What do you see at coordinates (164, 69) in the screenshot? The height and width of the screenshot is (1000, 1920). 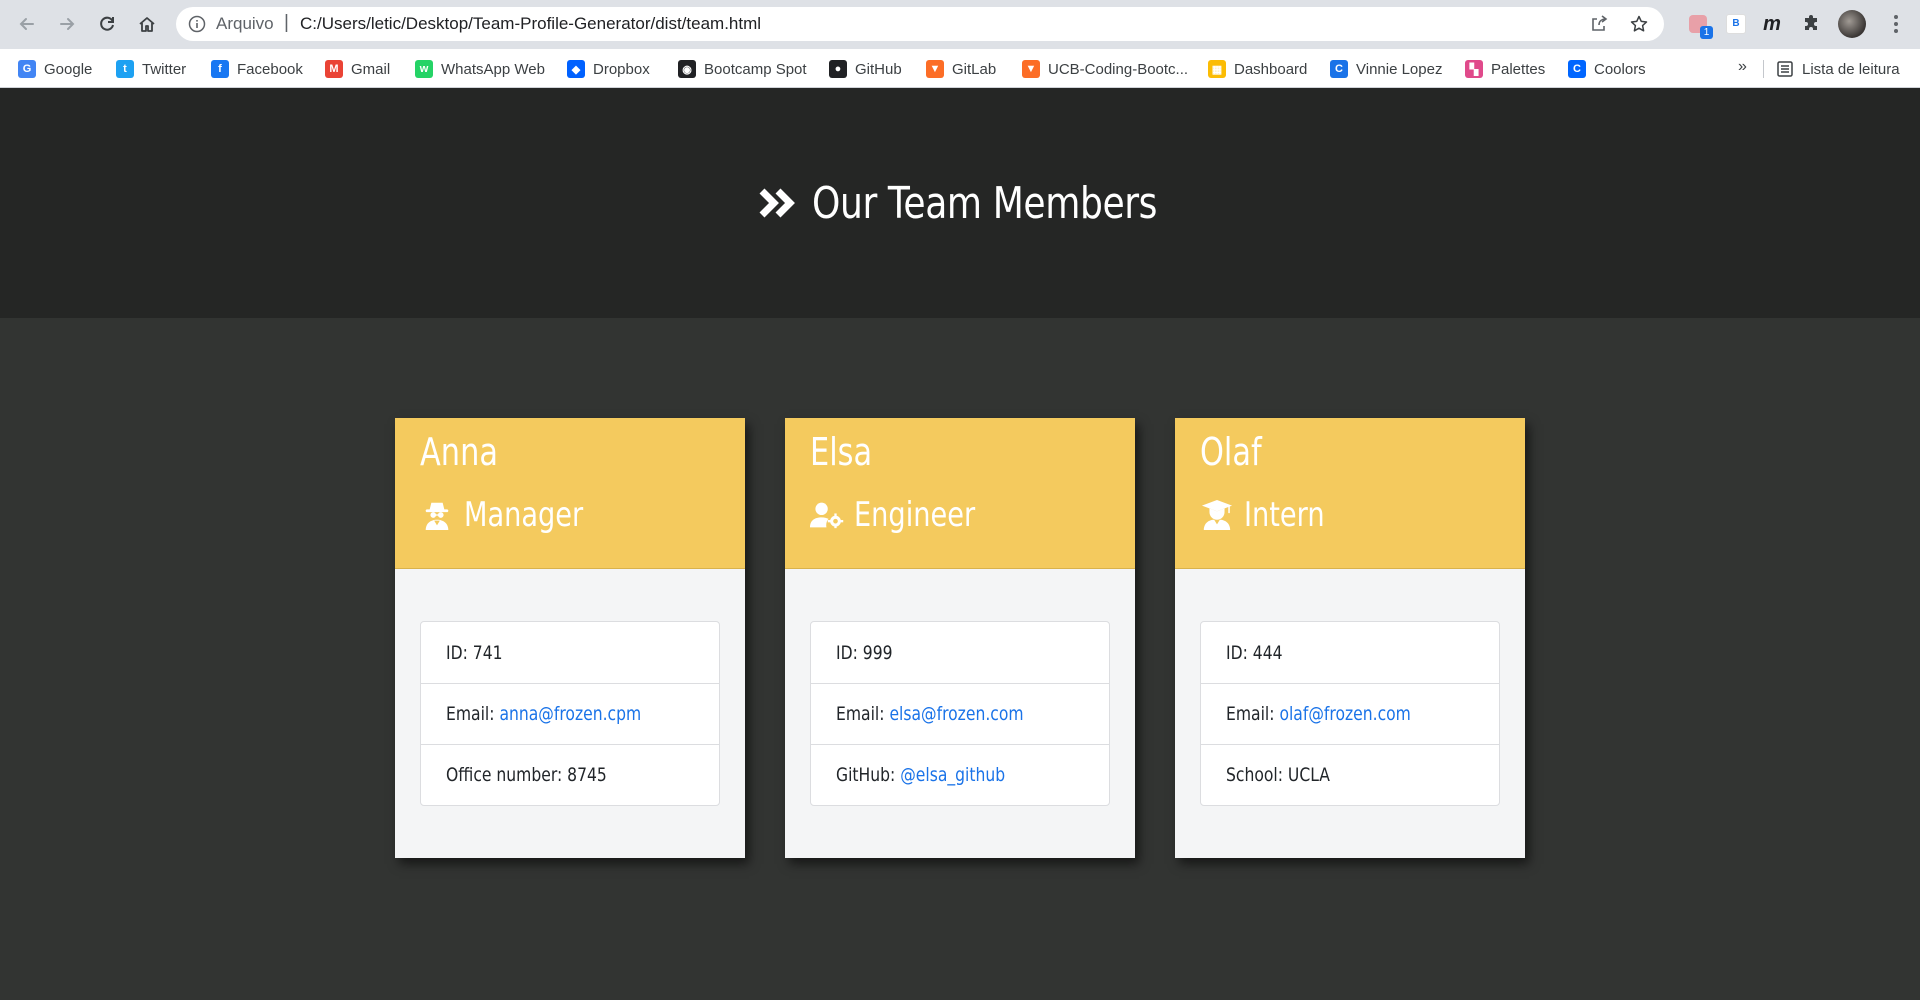 I see `bookmark-label: Twitter` at bounding box center [164, 69].